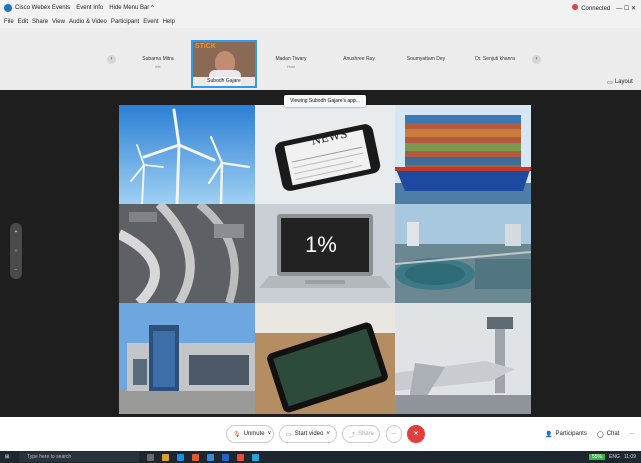 The image size is (641, 463). Describe the element at coordinates (43, 8) in the screenshot. I see `app-title: Cisco Webex Events` at that location.